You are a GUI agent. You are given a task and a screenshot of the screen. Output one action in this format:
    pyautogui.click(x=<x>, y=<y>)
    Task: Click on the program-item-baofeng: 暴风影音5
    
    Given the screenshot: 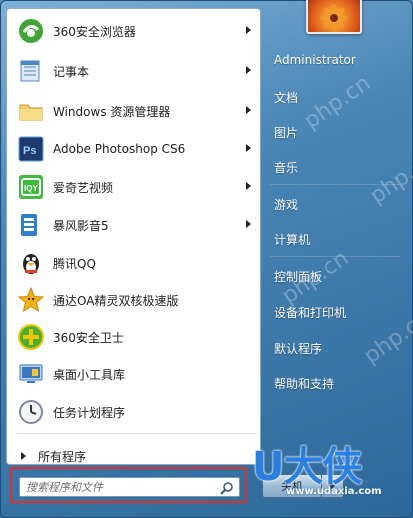 What is the action you would take?
    pyautogui.click(x=135, y=225)
    